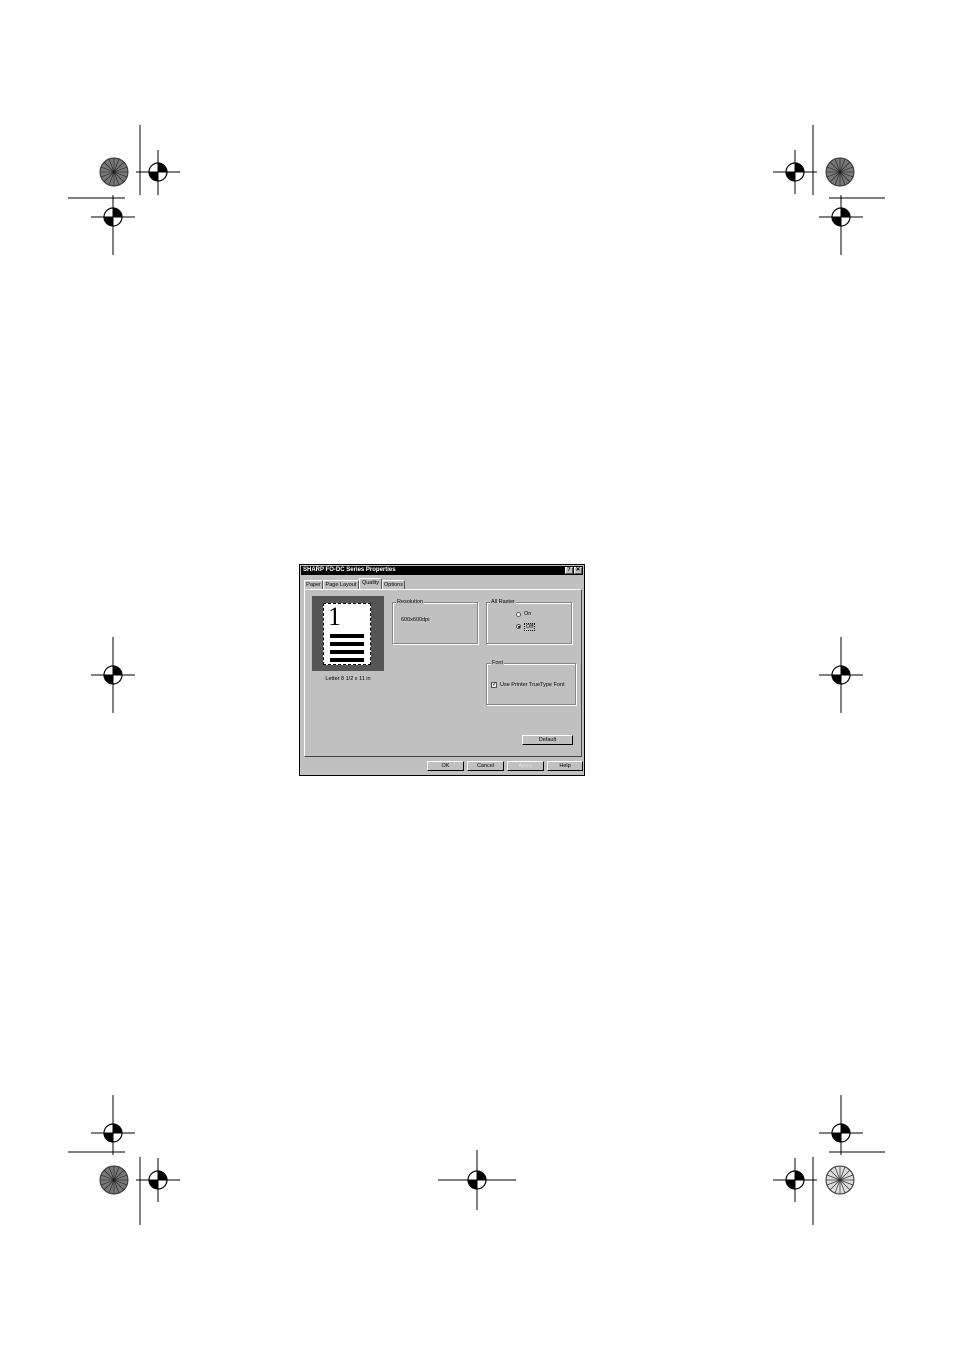 Image resolution: width=954 pixels, height=1350 pixels. What do you see at coordinates (477, 1180) in the screenshot?
I see `crop-mark-bottom-center` at bounding box center [477, 1180].